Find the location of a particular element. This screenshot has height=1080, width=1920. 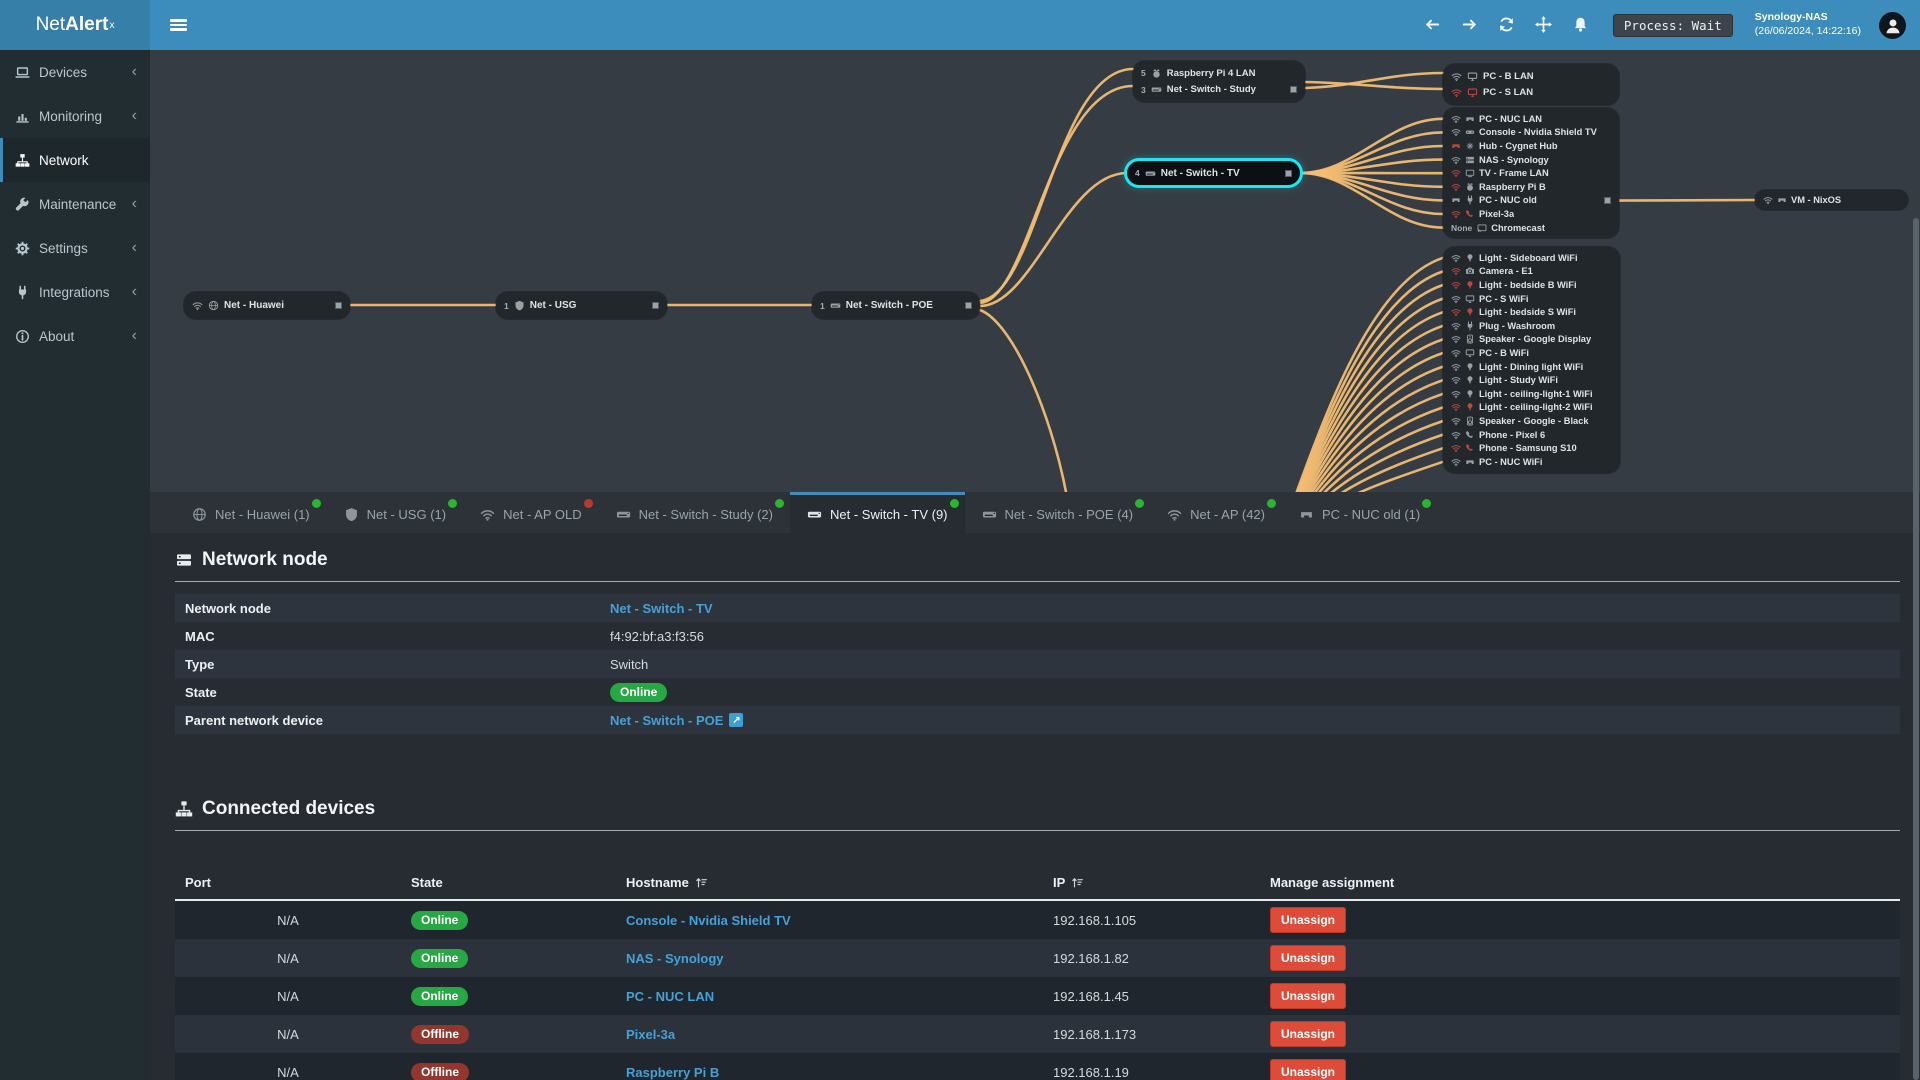

tab-net-ap-old: Net - AP OLD is located at coordinates (531, 512).